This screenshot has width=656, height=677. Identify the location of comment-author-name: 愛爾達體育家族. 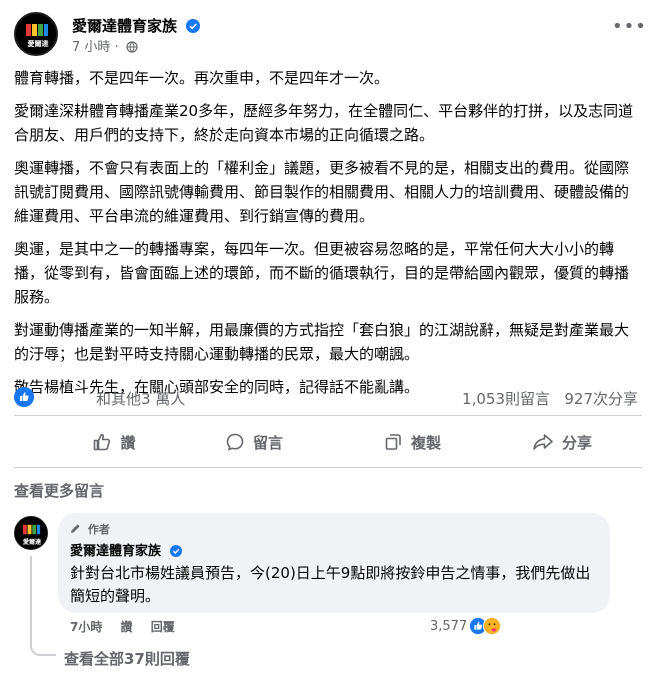
(115, 551).